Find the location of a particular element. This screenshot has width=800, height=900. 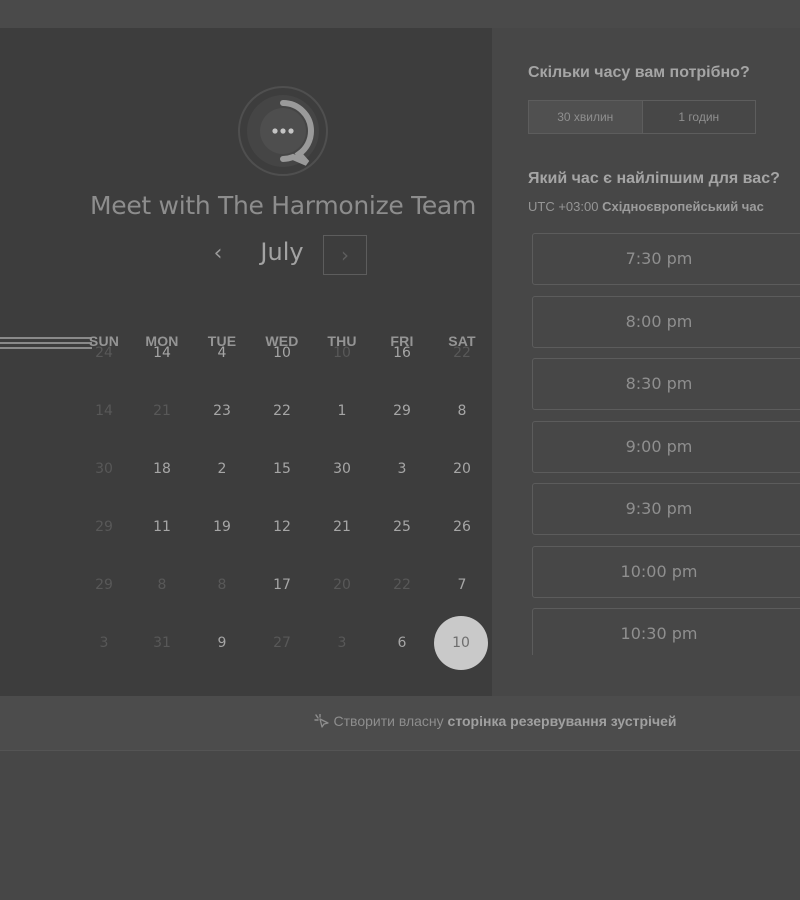

time-slot: 7:30 pm is located at coordinates (666, 259).